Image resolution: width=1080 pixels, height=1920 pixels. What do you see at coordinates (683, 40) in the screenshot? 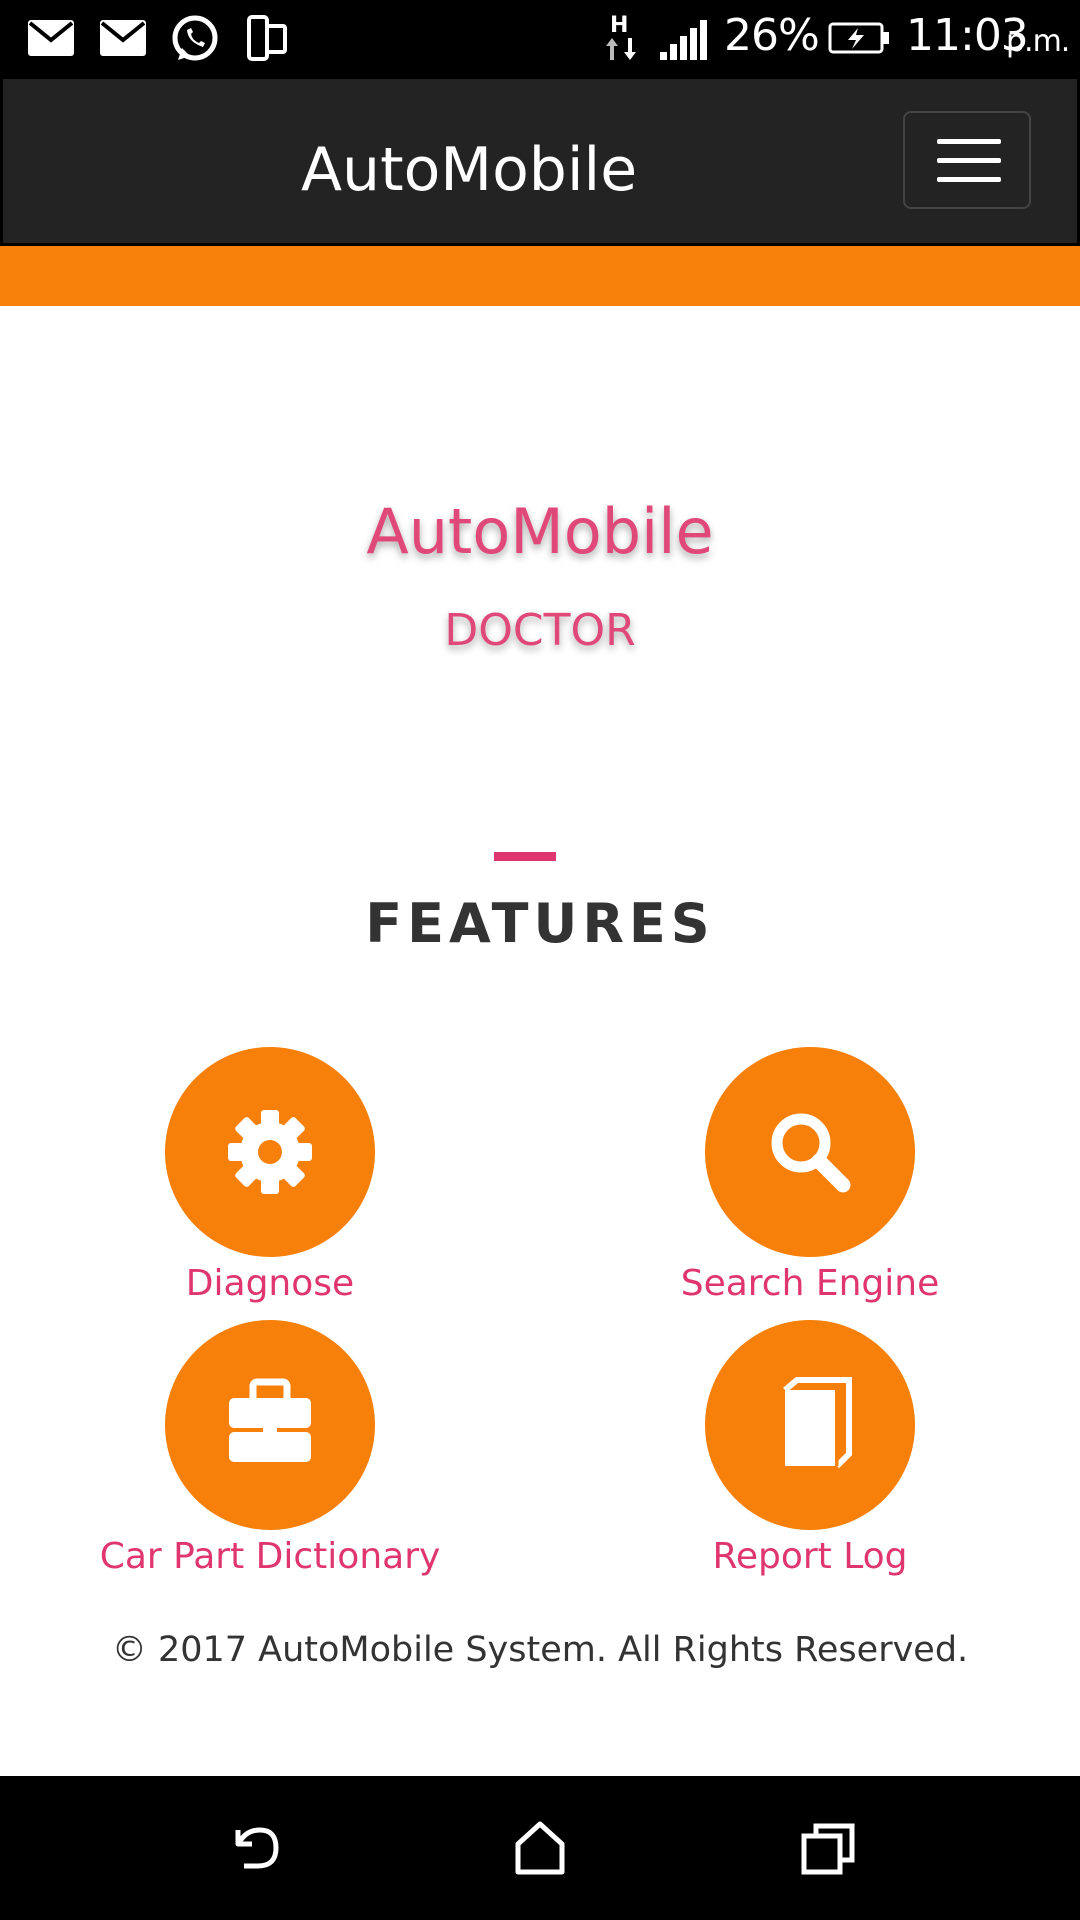
I see `signal-icon` at bounding box center [683, 40].